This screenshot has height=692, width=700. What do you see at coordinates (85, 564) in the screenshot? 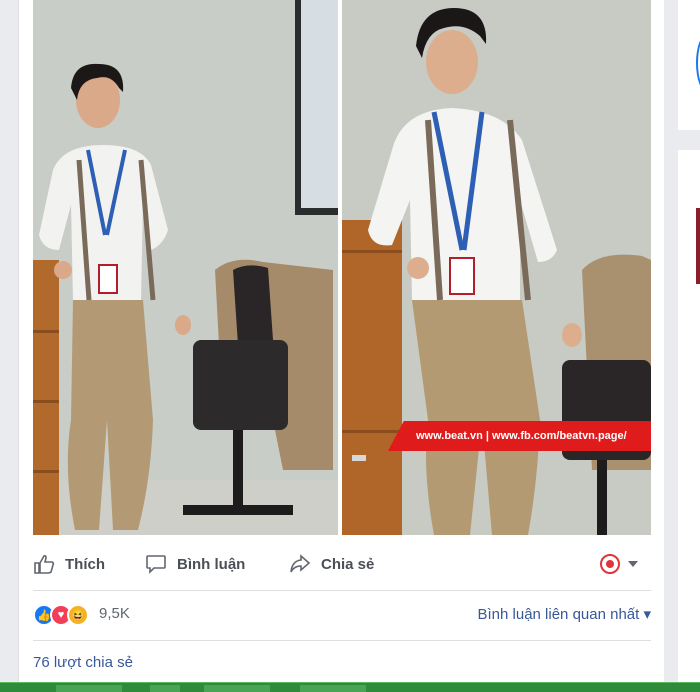
I see `like-label: Thích` at bounding box center [85, 564].